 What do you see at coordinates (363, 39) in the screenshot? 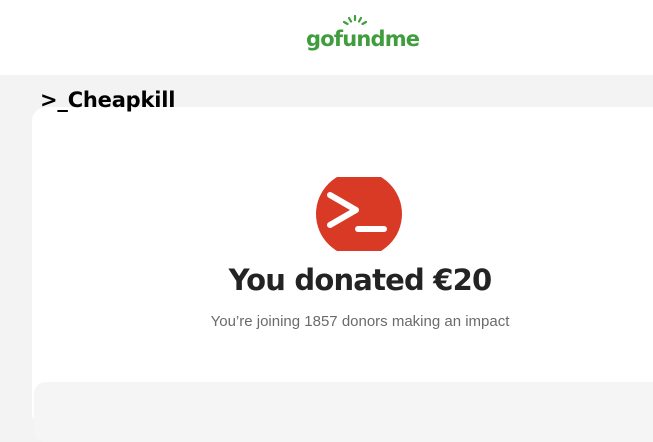
I see `logo-wordmark: gofundme` at bounding box center [363, 39].